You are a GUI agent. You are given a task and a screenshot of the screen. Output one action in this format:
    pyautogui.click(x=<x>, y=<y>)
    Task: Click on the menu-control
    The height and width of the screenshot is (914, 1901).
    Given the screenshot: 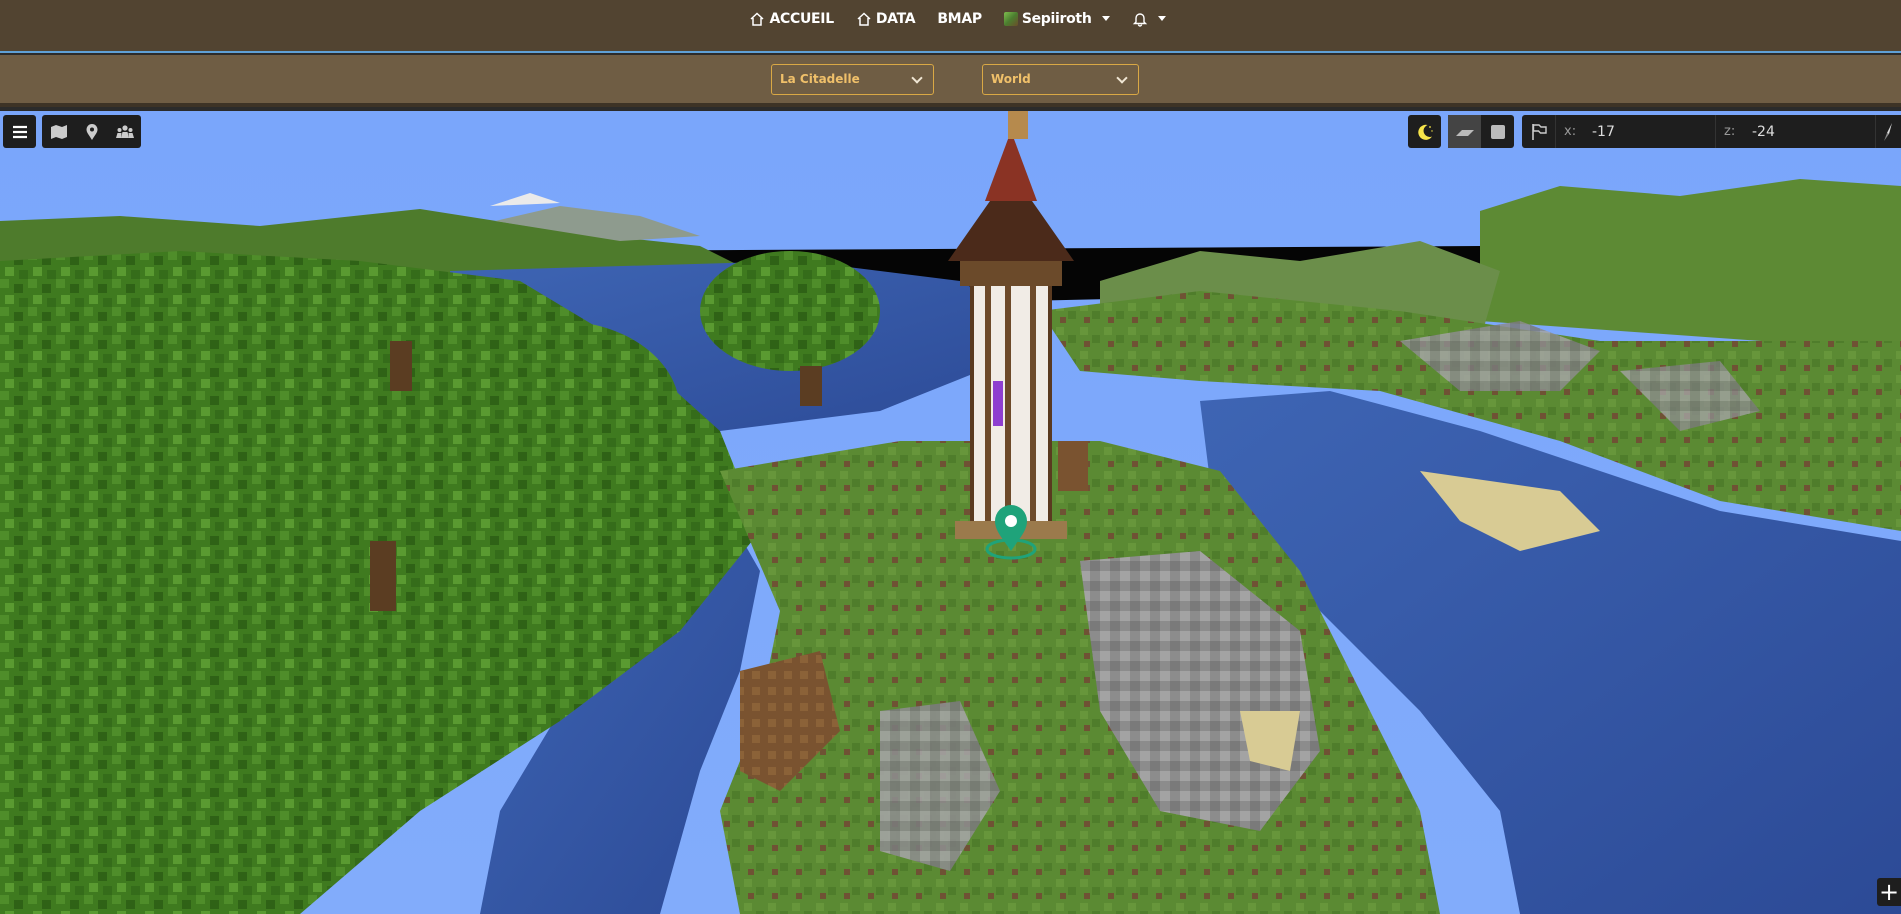 What is the action you would take?
    pyautogui.click(x=19, y=131)
    